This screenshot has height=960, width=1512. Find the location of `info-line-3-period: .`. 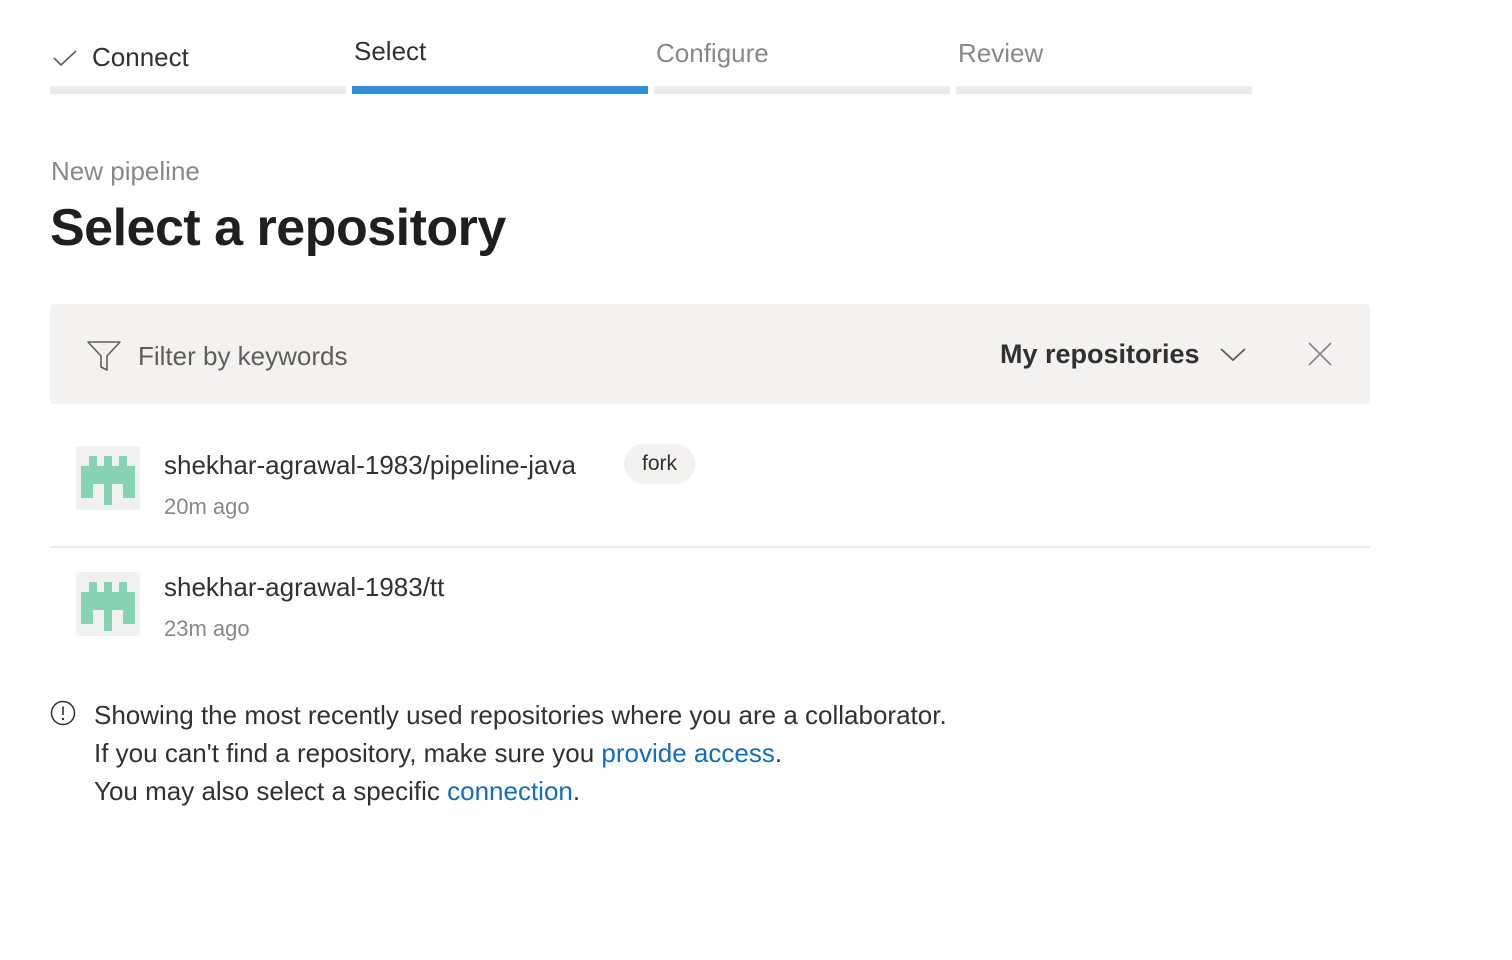

info-line-3-period: . is located at coordinates (576, 791).